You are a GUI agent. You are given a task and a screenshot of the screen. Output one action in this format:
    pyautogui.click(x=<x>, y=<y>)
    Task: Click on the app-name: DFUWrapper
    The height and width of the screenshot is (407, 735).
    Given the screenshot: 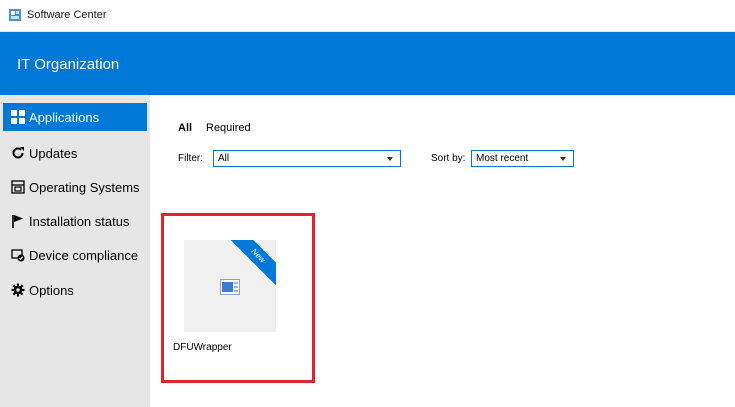 What is the action you would take?
    pyautogui.click(x=202, y=347)
    